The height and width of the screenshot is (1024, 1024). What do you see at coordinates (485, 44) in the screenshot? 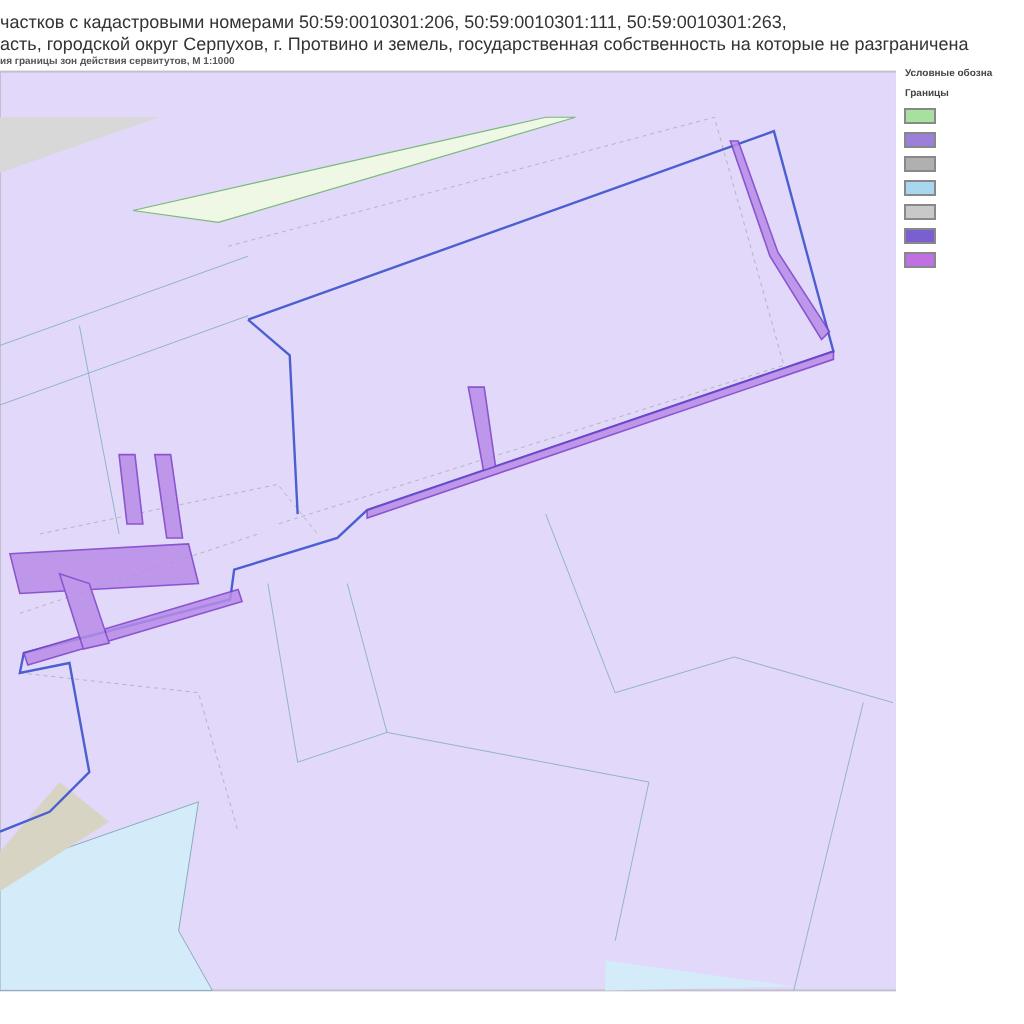
I see `header-line: асть, городской округ Серпухов, г. Протвино и земель, государственная собственность на которые не разграничена` at bounding box center [485, 44].